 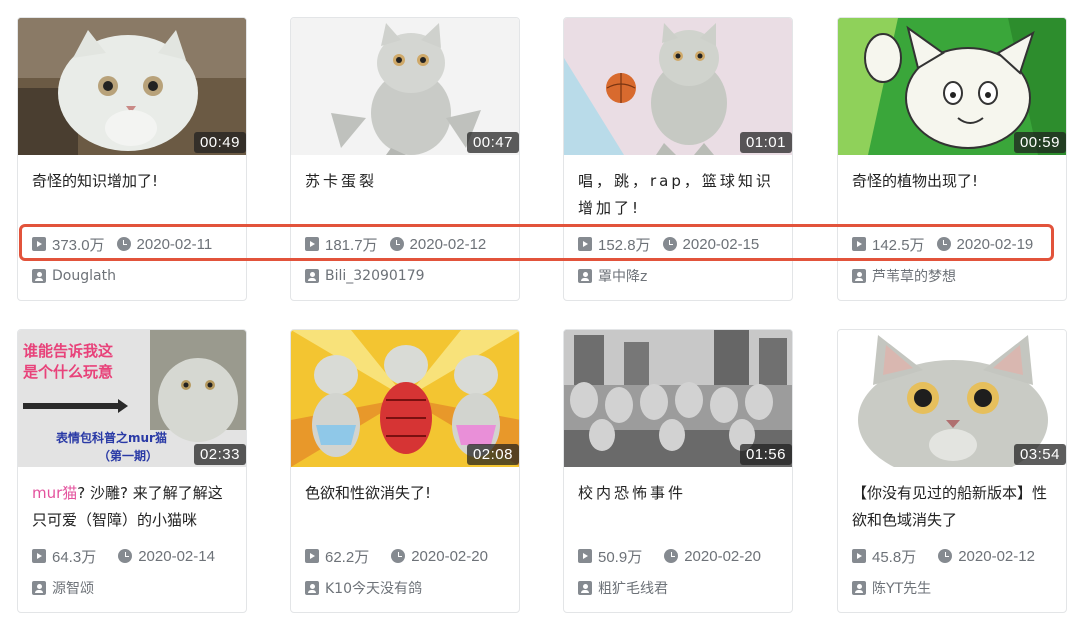 I want to click on video-author: 罩中降z, so click(x=612, y=276).